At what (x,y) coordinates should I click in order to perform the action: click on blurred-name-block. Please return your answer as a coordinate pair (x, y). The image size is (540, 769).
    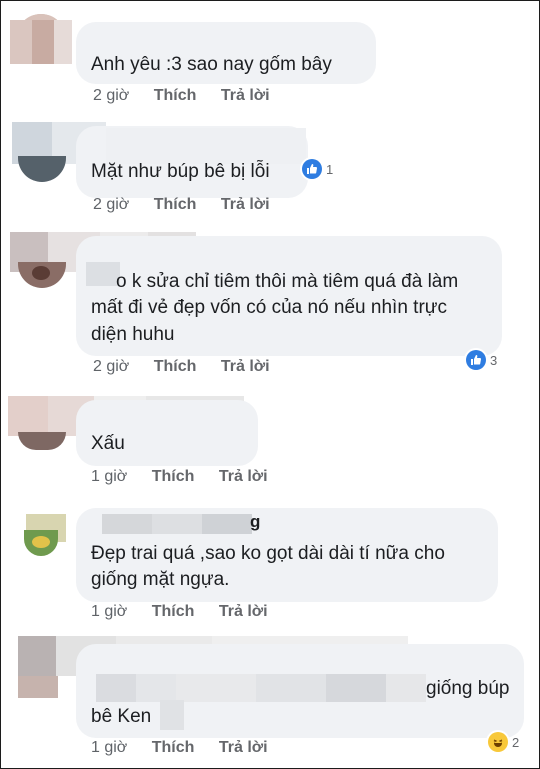
    Looking at the image, I should click on (177, 524).